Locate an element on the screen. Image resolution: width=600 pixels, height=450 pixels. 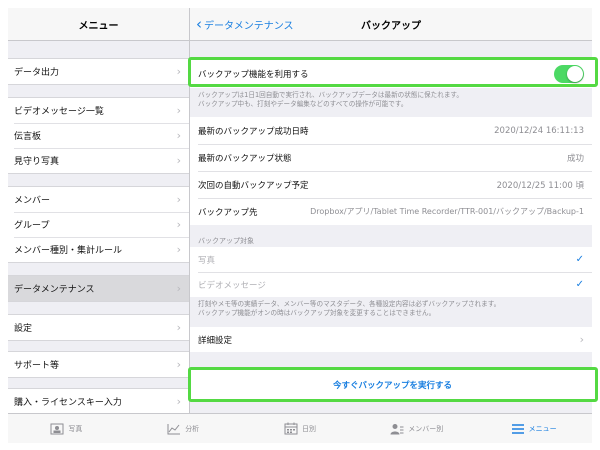
note-line: バックアップ中も、打刻やデータ編集などのすべての操作が可能です。 is located at coordinates (303, 104).